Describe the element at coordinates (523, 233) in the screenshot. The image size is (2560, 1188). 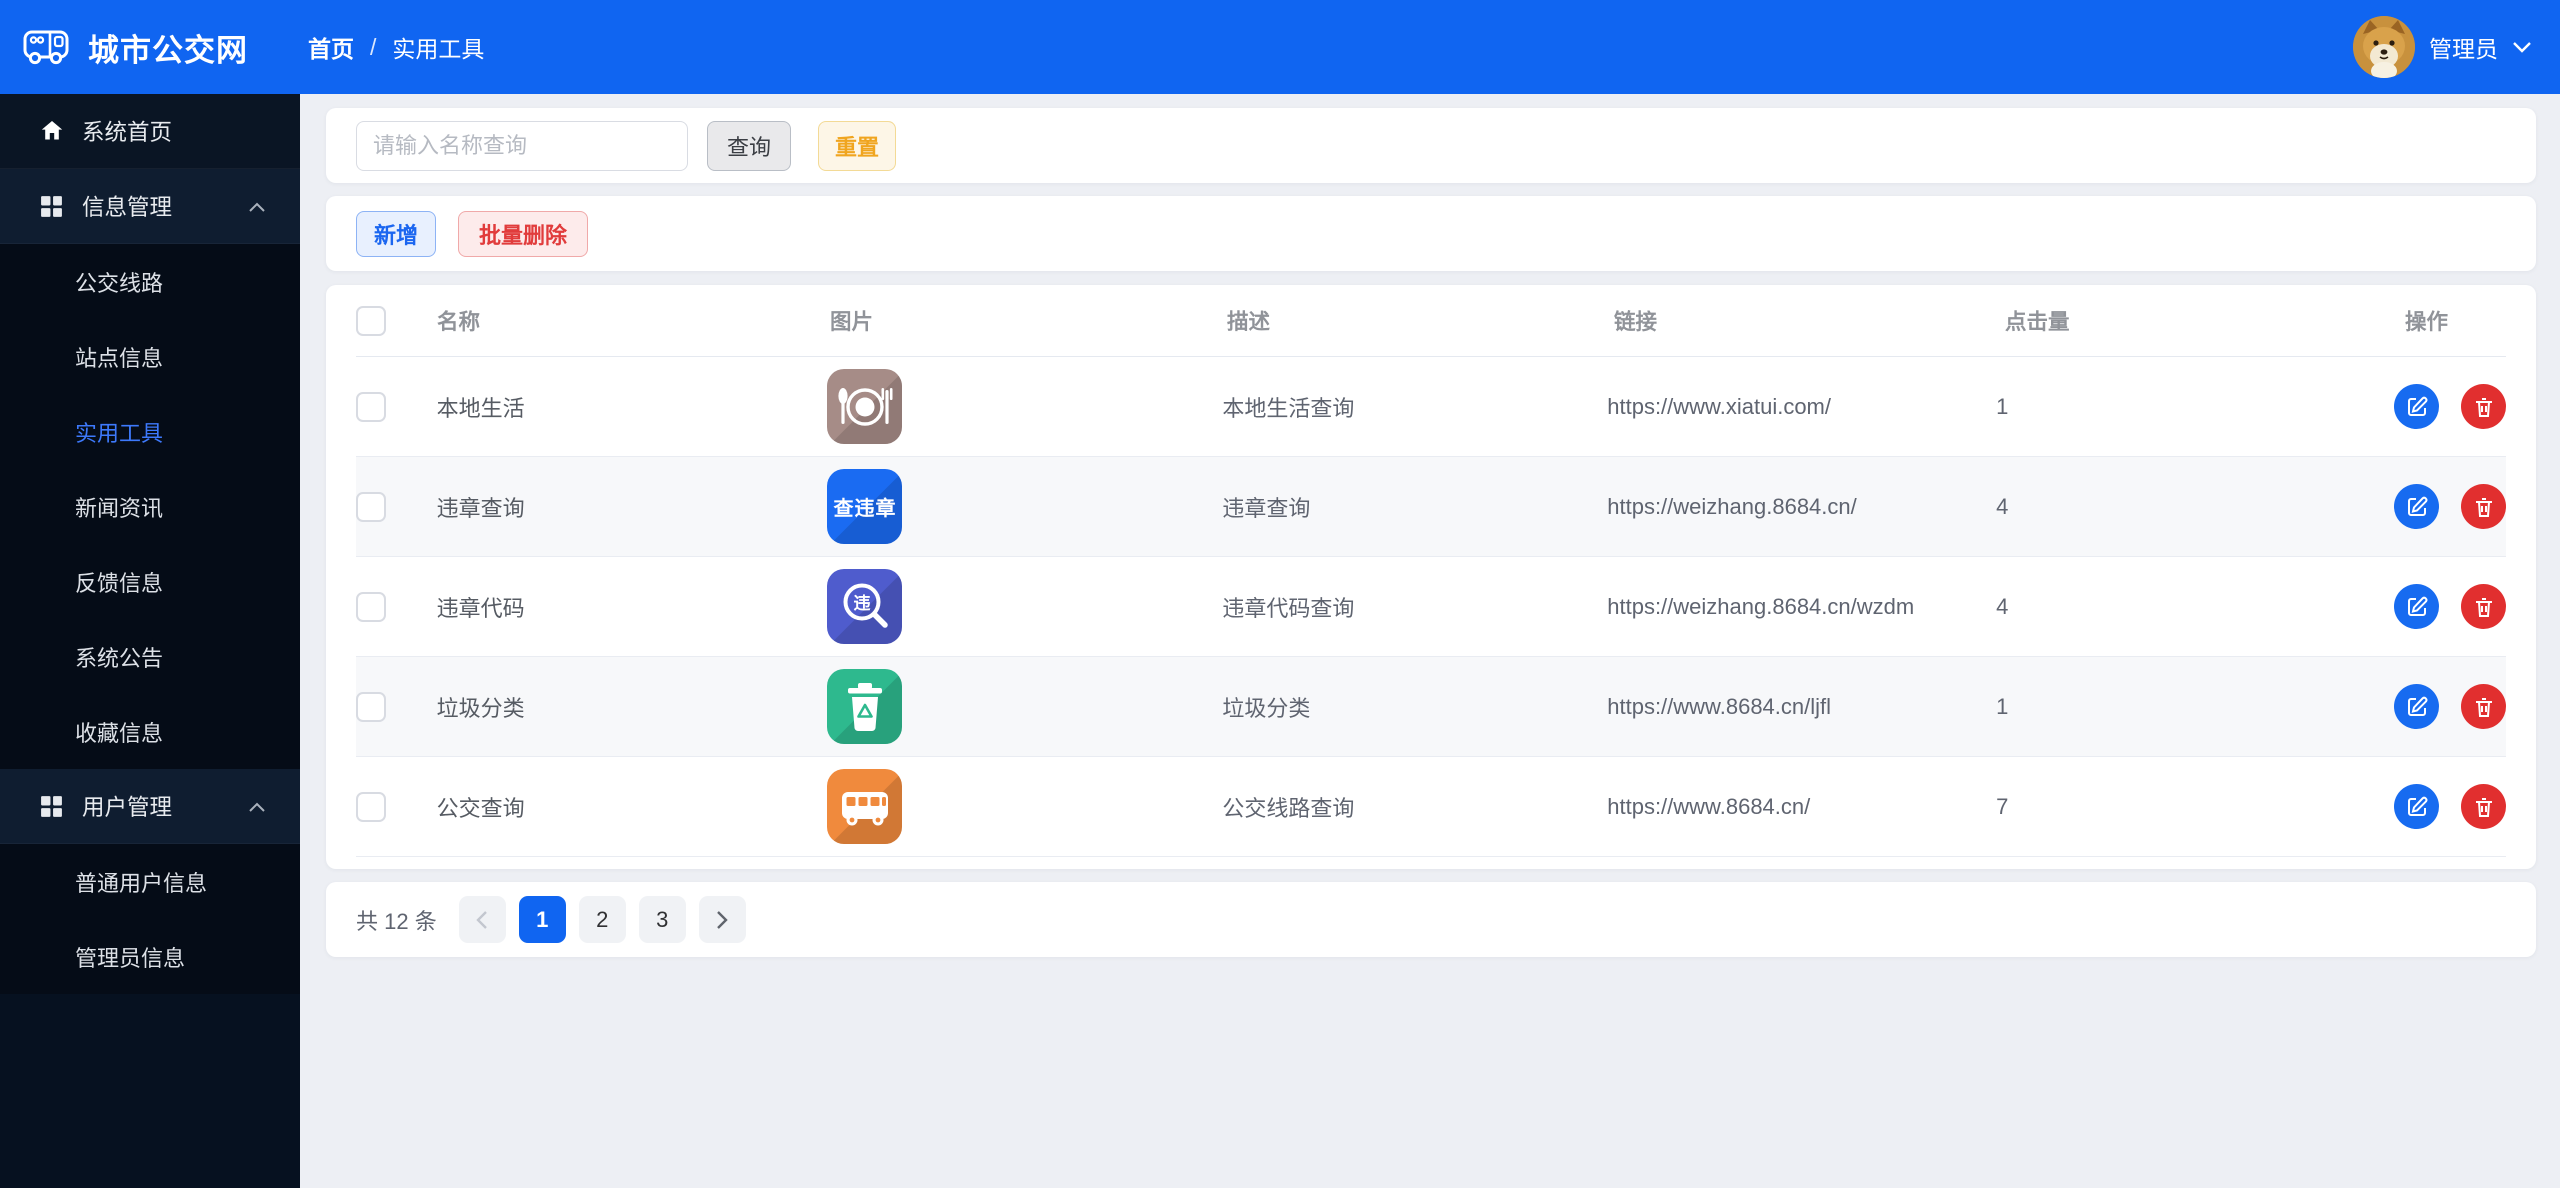
I see `batch-delete-button: 批量删除` at that location.